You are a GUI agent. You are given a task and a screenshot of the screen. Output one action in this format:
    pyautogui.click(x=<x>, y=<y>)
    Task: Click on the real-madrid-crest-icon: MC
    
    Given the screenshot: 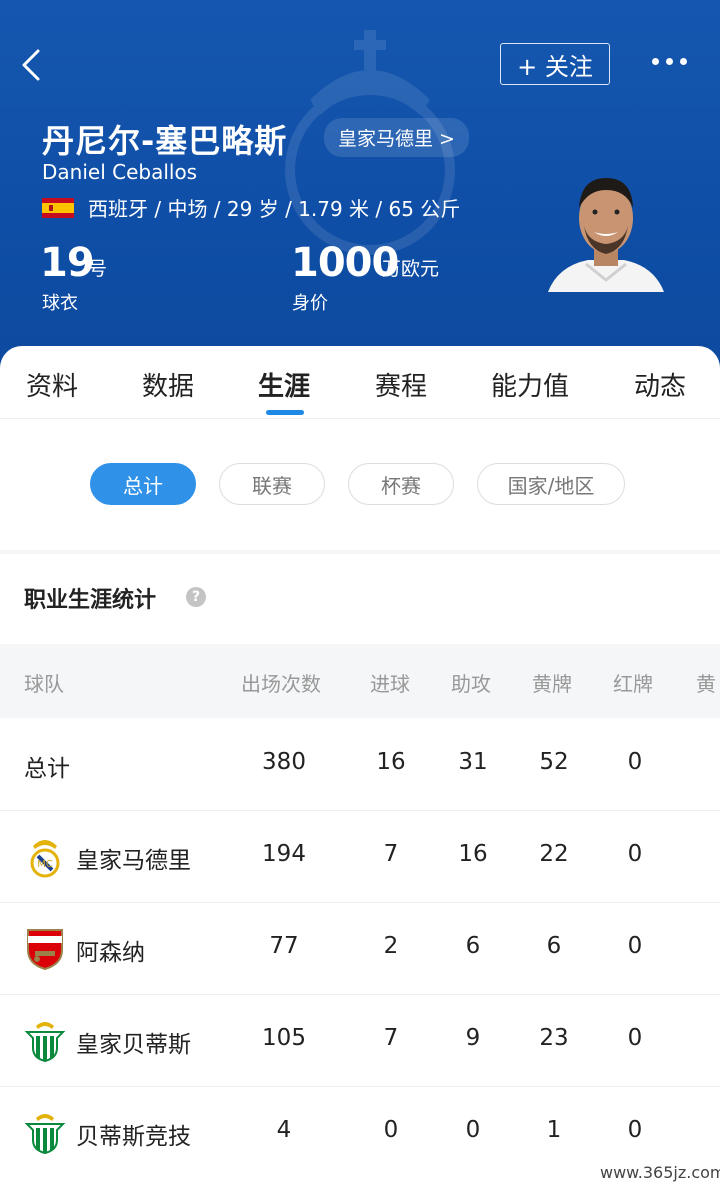 What is the action you would take?
    pyautogui.click(x=45, y=859)
    